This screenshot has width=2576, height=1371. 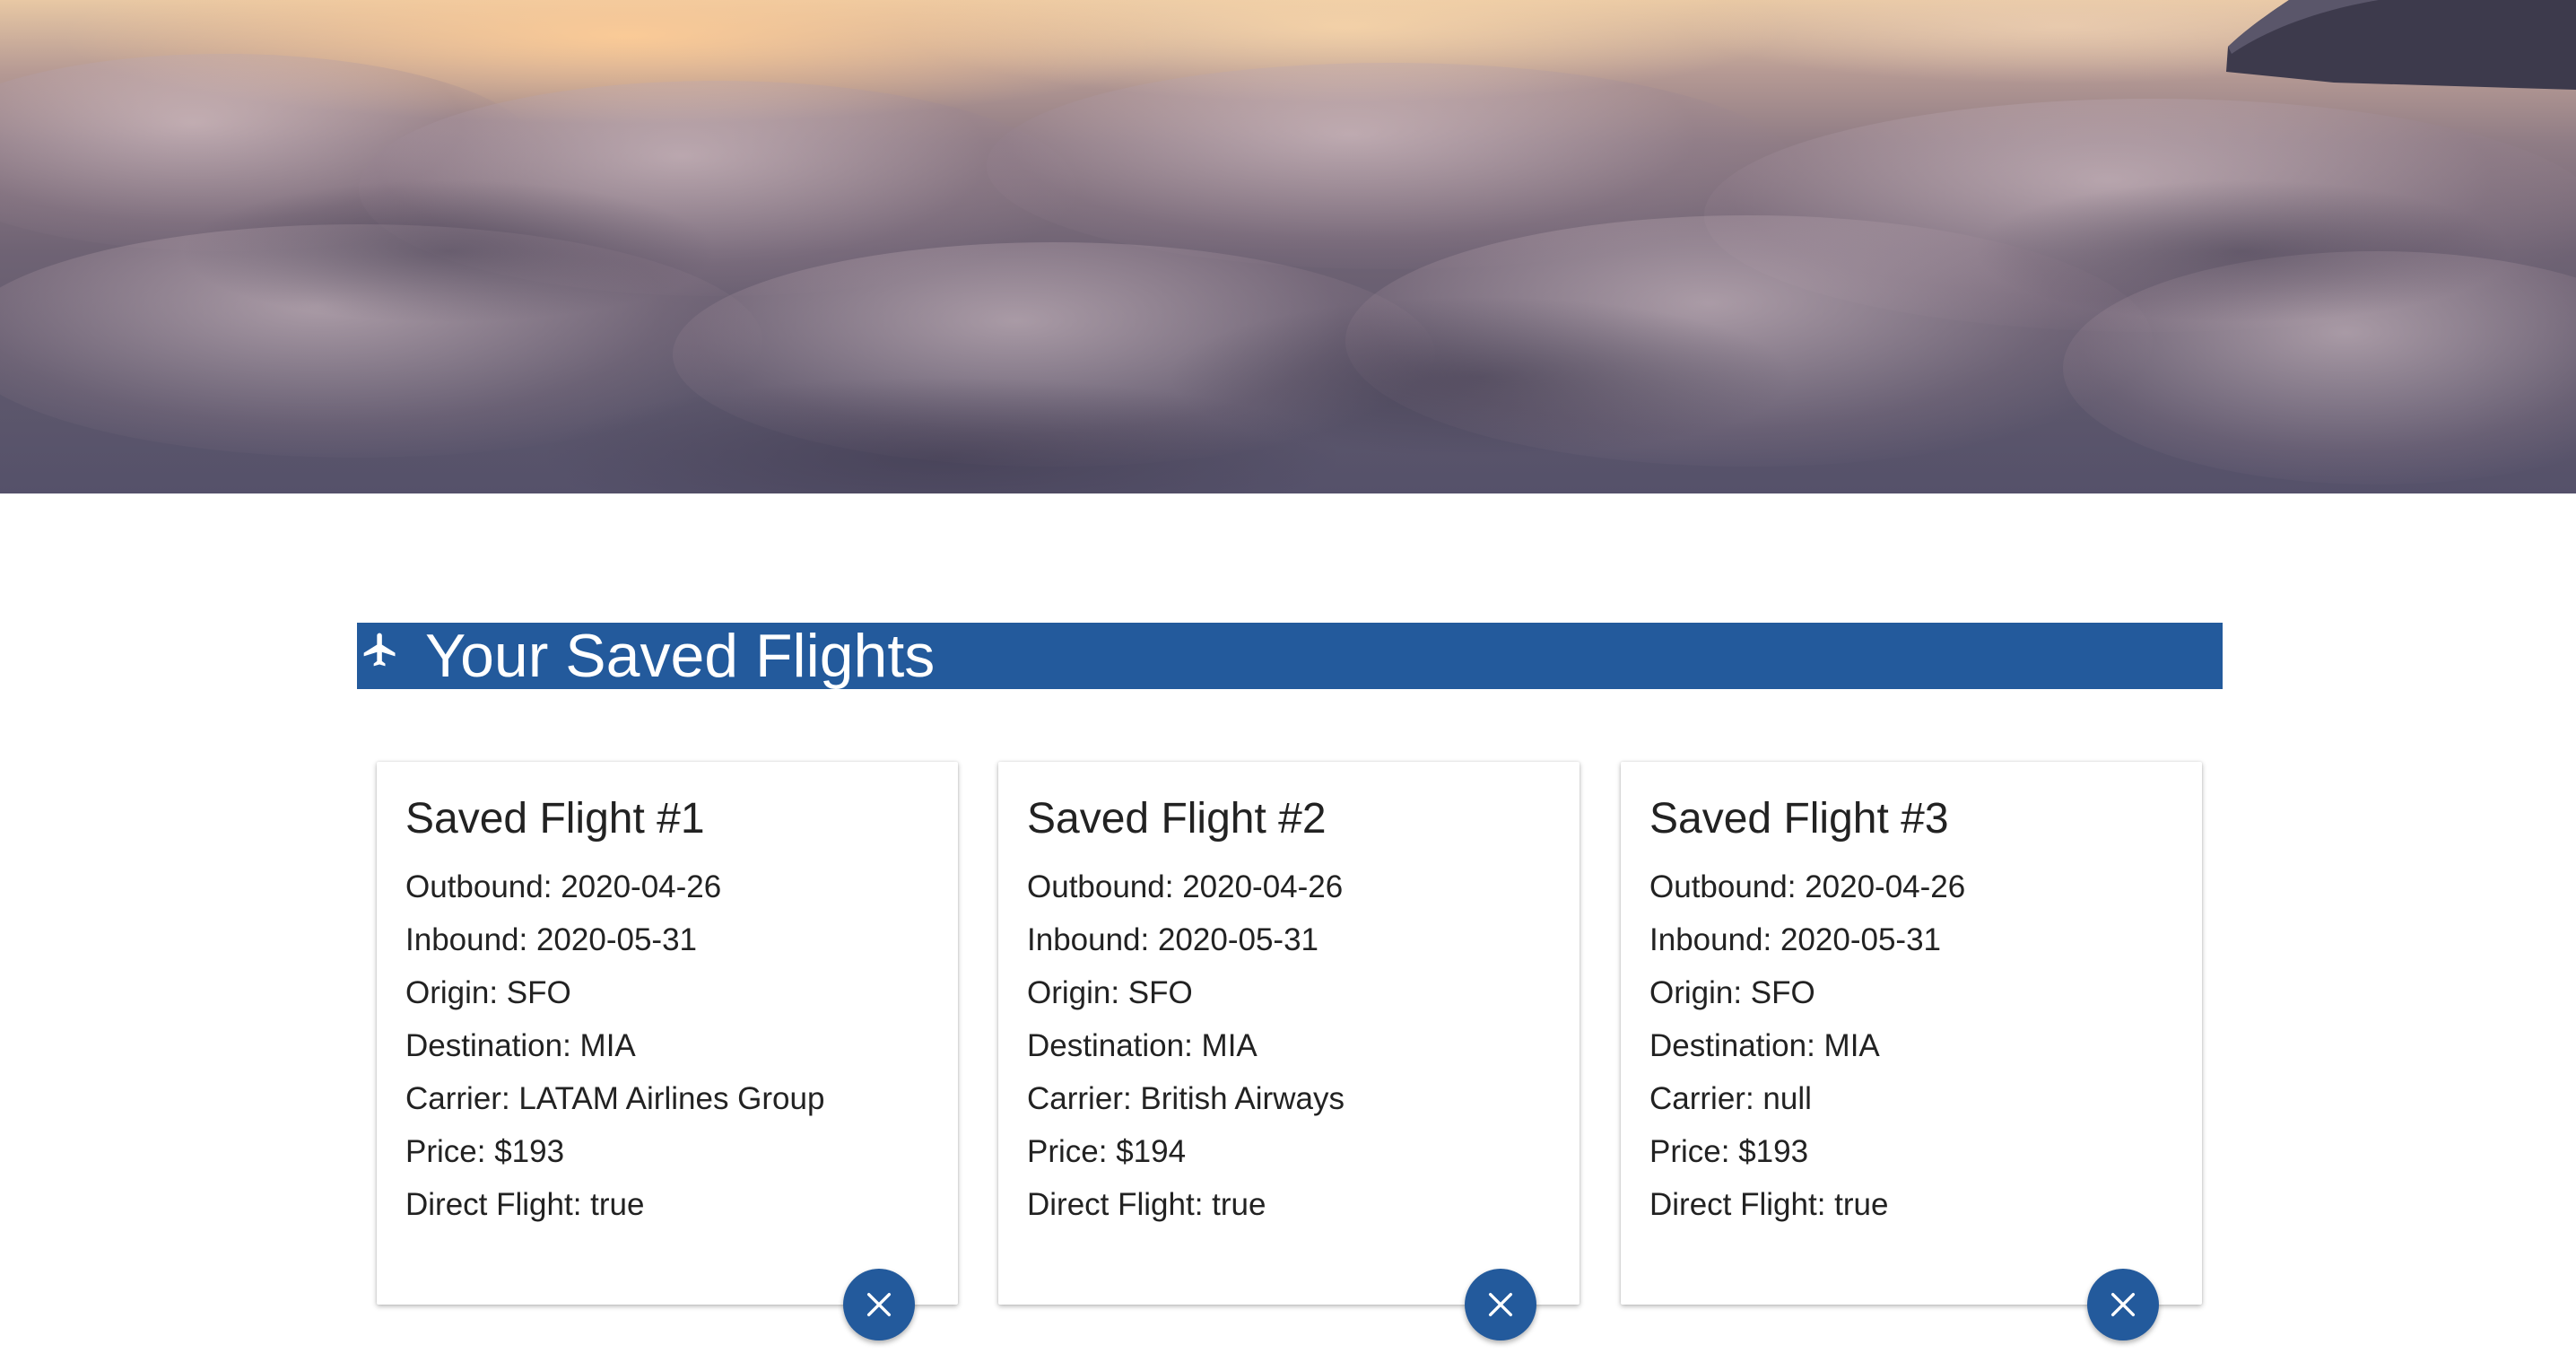 I want to click on saved-flights-header: Your Saved Flights, so click(x=1290, y=656).